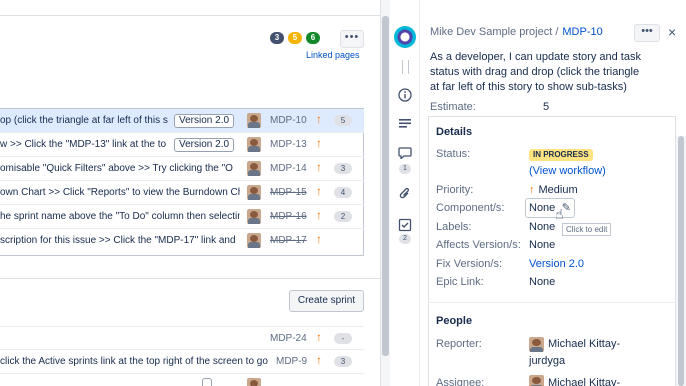 This screenshot has width=686, height=386. What do you see at coordinates (405, 226) in the screenshot?
I see `subtasks-icon` at bounding box center [405, 226].